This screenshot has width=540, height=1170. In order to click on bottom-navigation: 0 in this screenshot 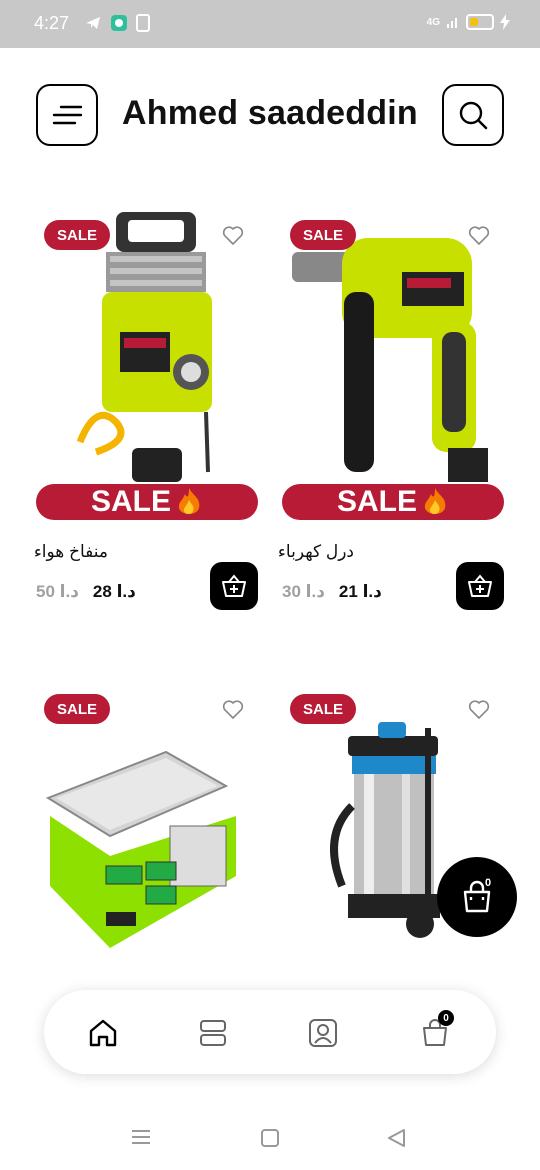, I will do `click(270, 1032)`.